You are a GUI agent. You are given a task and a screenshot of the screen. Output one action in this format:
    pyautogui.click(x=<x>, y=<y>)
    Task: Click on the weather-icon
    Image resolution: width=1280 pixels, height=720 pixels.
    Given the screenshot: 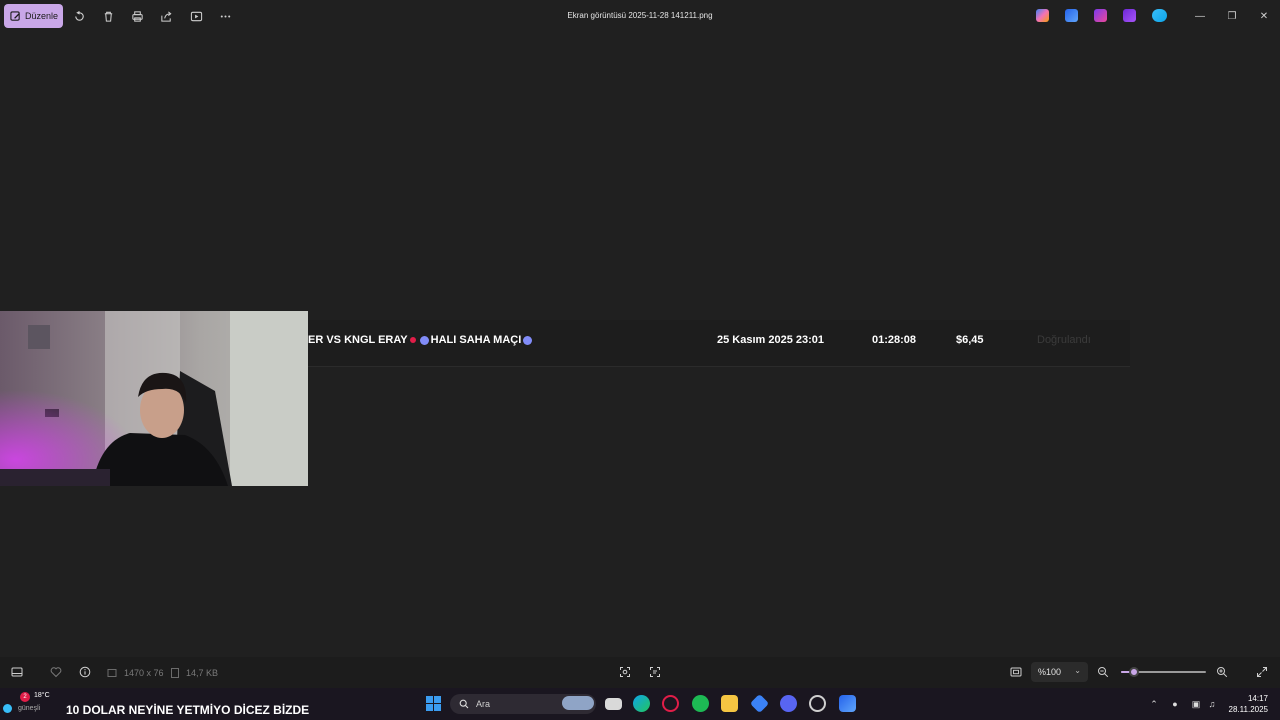 What is the action you would take?
    pyautogui.click(x=7, y=708)
    